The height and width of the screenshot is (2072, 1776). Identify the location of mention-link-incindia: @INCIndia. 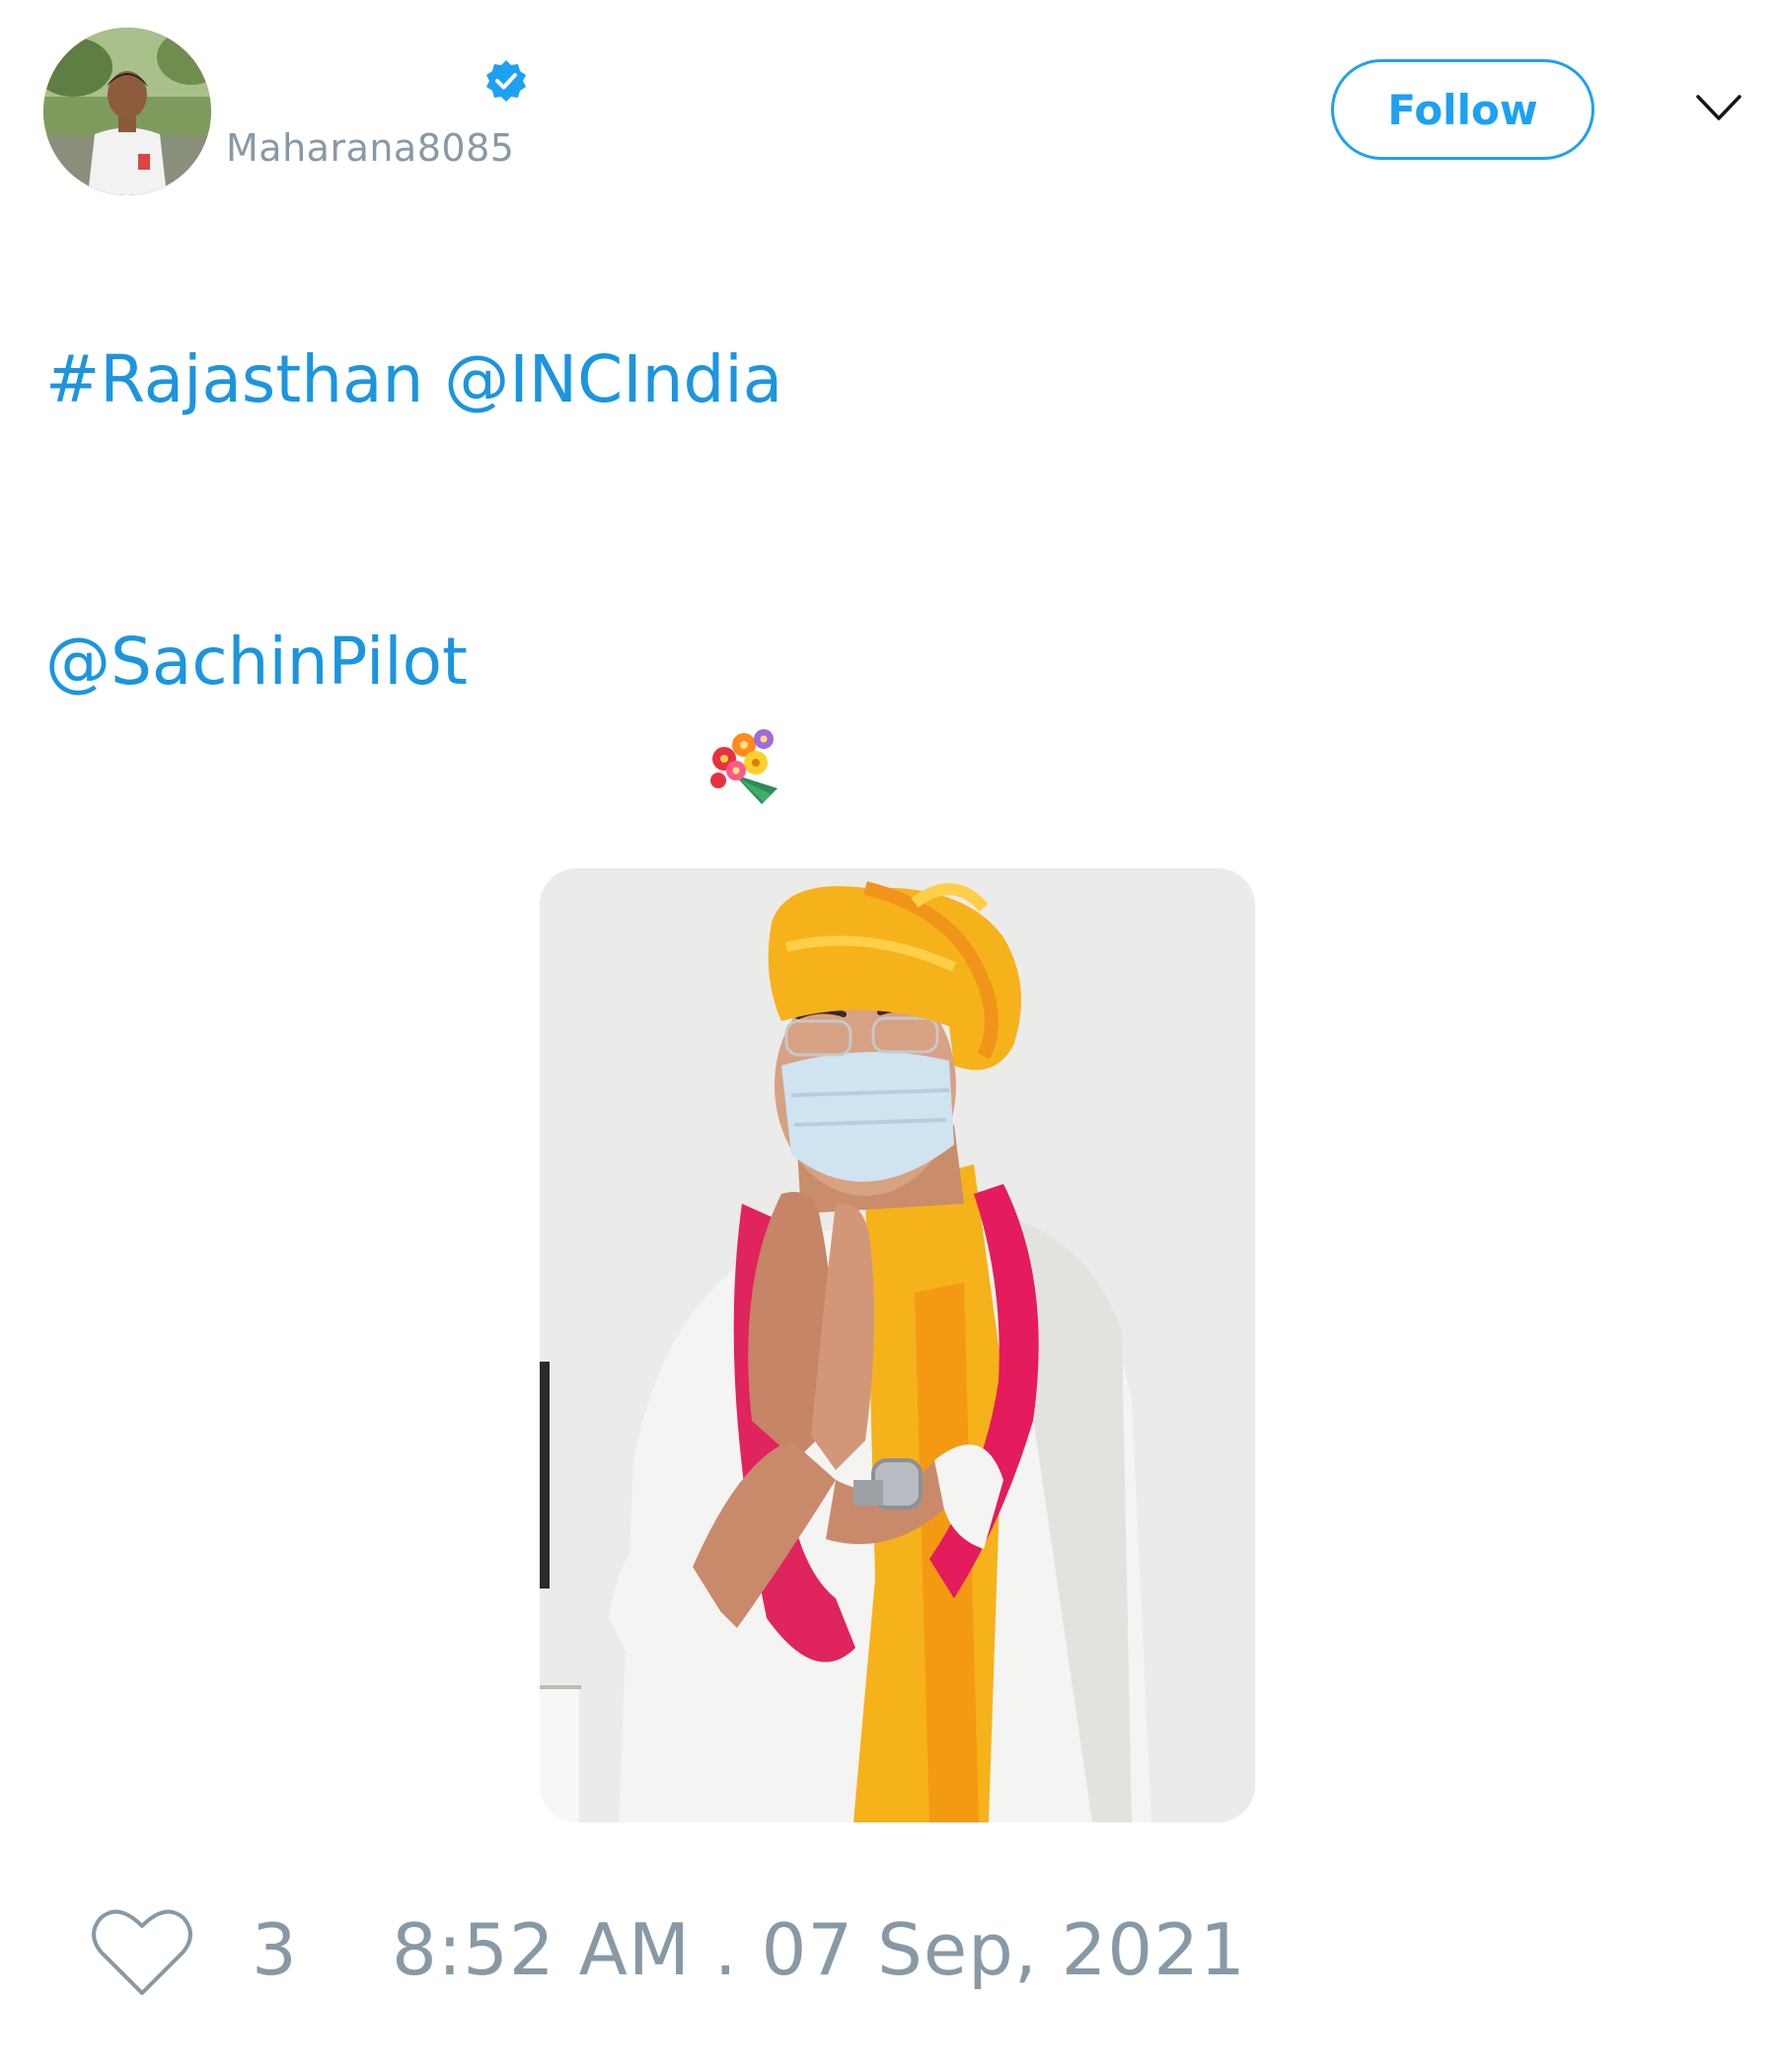
(613, 379).